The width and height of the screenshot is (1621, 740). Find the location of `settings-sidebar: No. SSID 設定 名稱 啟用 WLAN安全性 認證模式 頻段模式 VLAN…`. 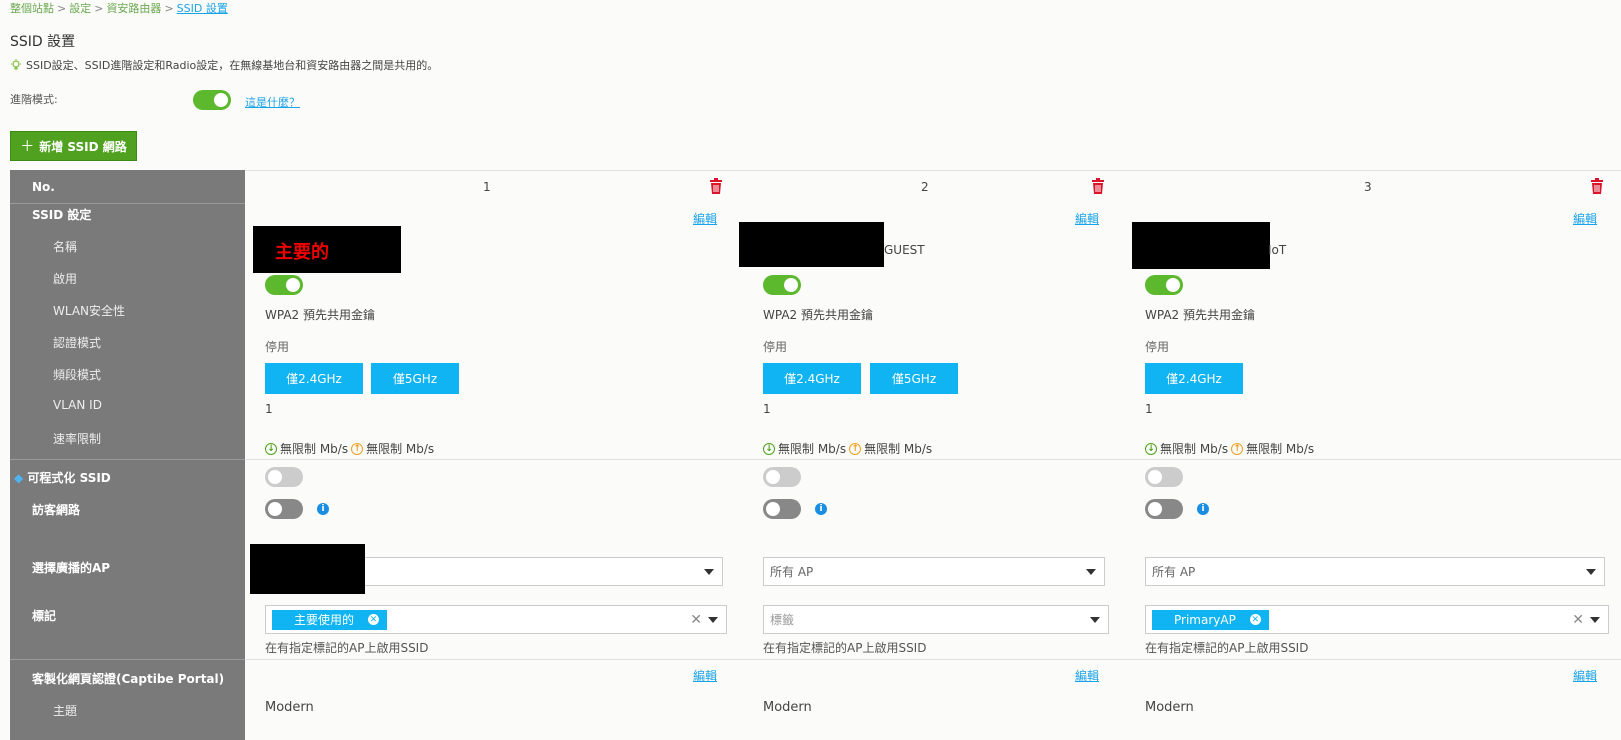

settings-sidebar: No. SSID 設定 名稱 啟用 WLAN安全性 認證模式 頻段模式 VLAN… is located at coordinates (127, 455).